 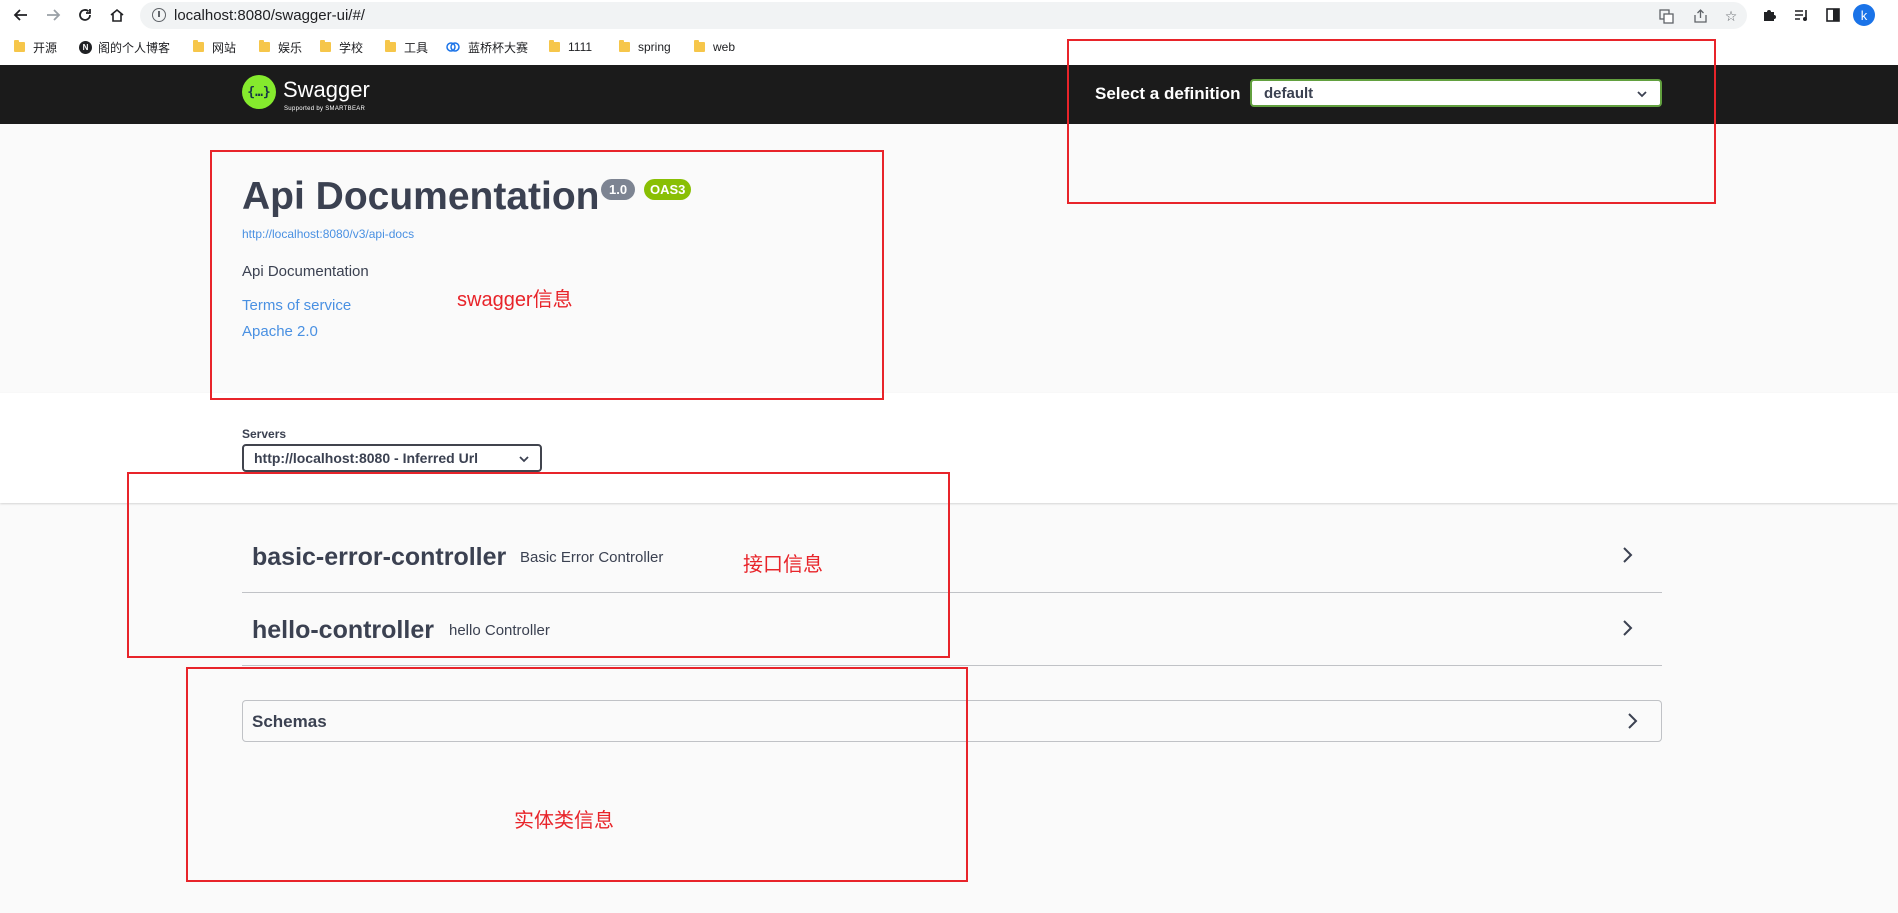 What do you see at coordinates (124, 47) in the screenshot?
I see `bookmark-item: N 阁的个人博客` at bounding box center [124, 47].